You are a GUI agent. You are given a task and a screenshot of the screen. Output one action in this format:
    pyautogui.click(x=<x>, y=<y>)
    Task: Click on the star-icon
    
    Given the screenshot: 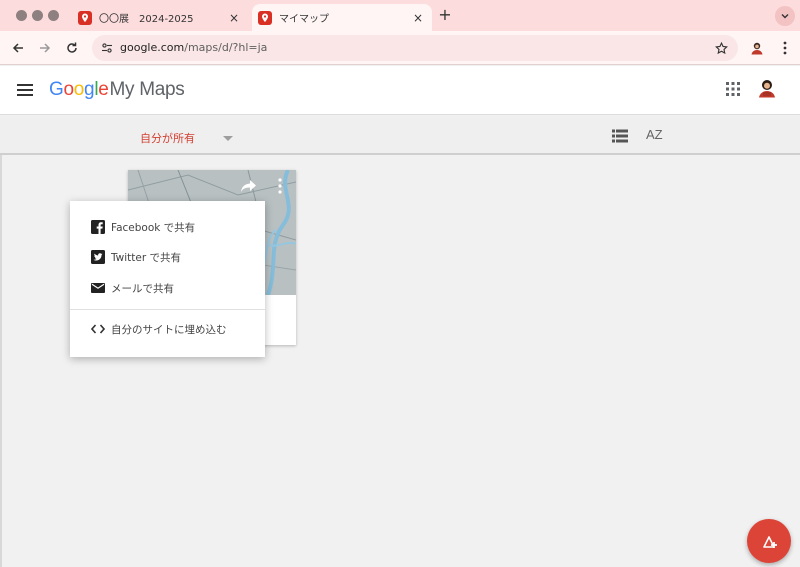 What is the action you would take?
    pyautogui.click(x=721, y=47)
    